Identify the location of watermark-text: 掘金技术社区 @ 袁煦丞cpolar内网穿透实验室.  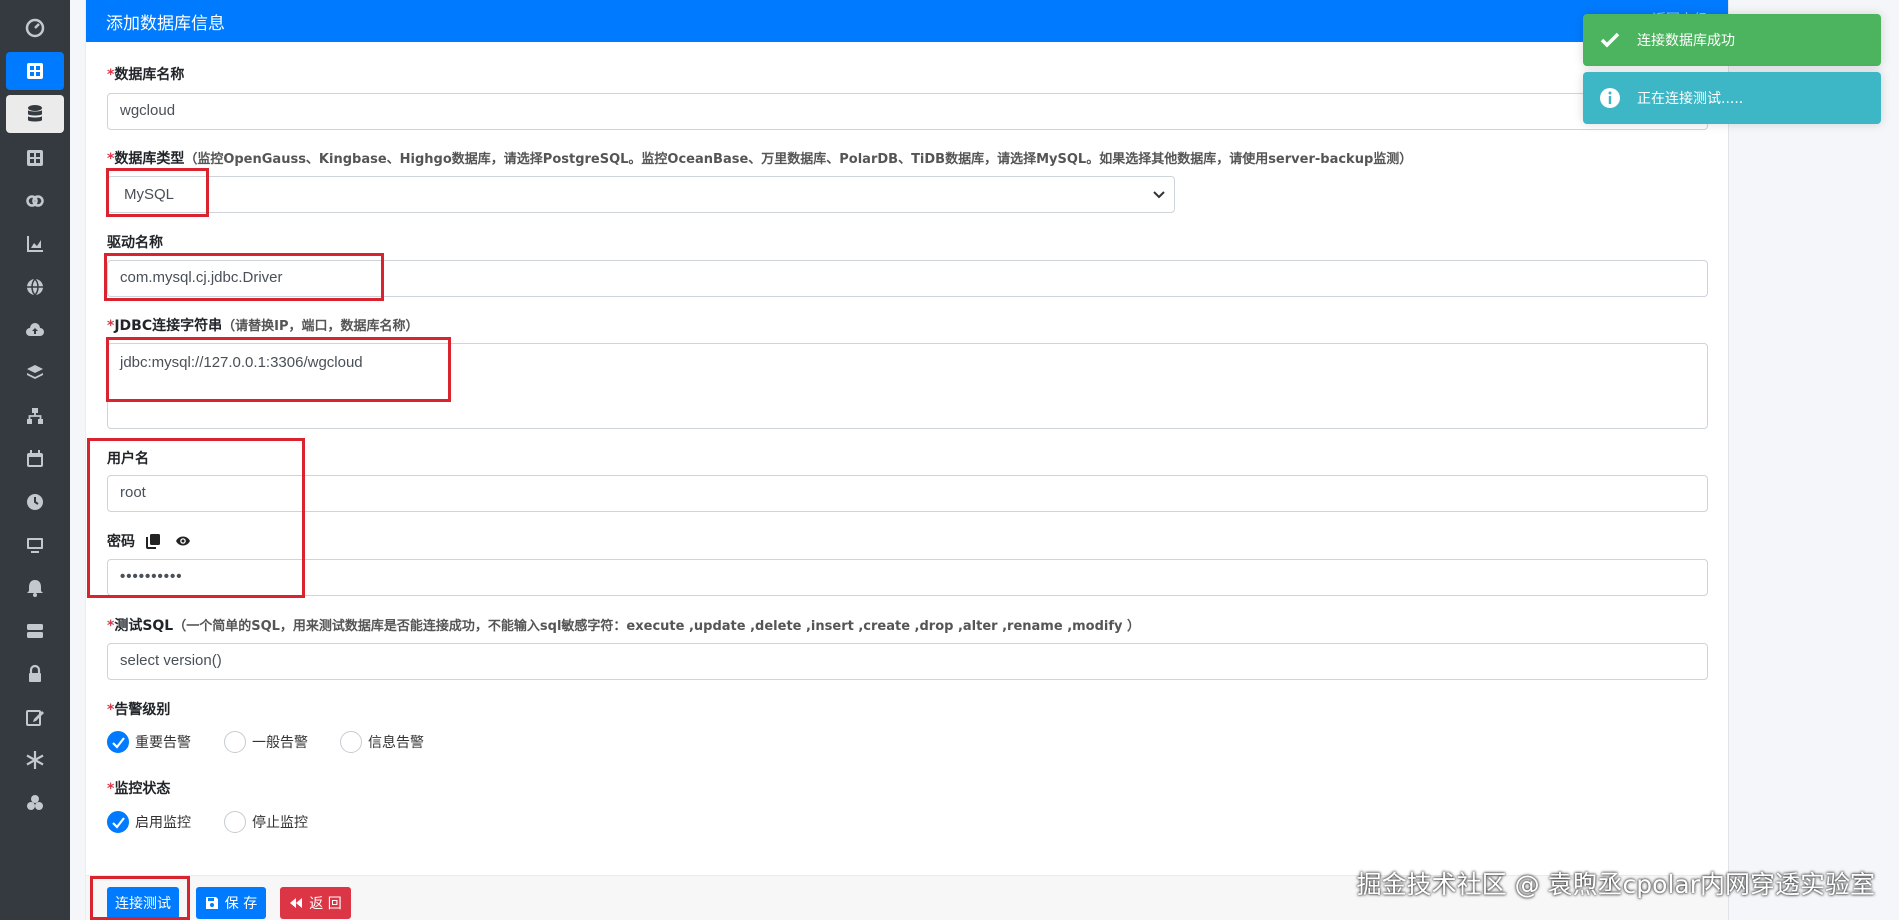
(1615, 884).